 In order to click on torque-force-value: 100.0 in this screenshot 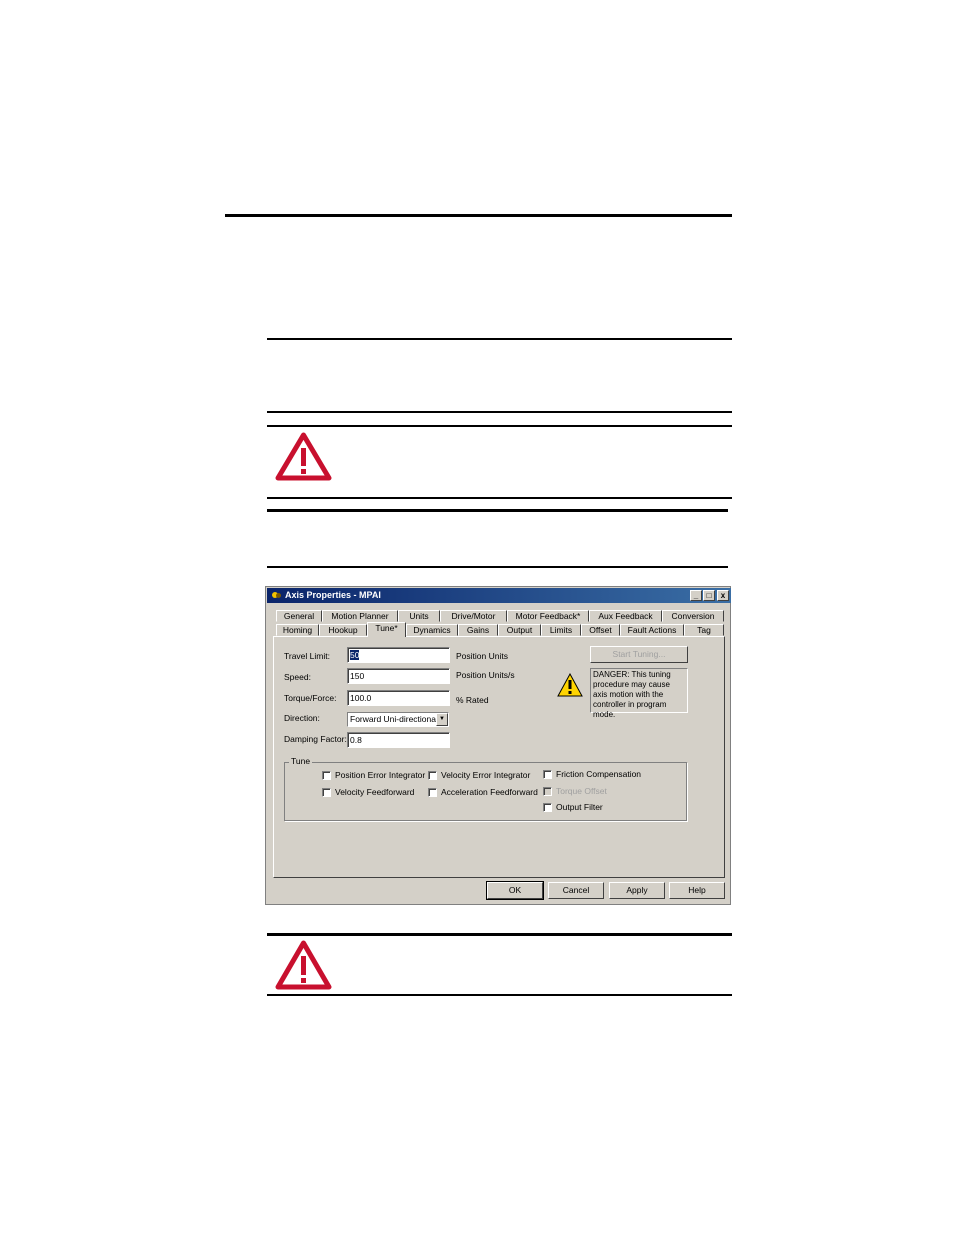, I will do `click(361, 698)`.